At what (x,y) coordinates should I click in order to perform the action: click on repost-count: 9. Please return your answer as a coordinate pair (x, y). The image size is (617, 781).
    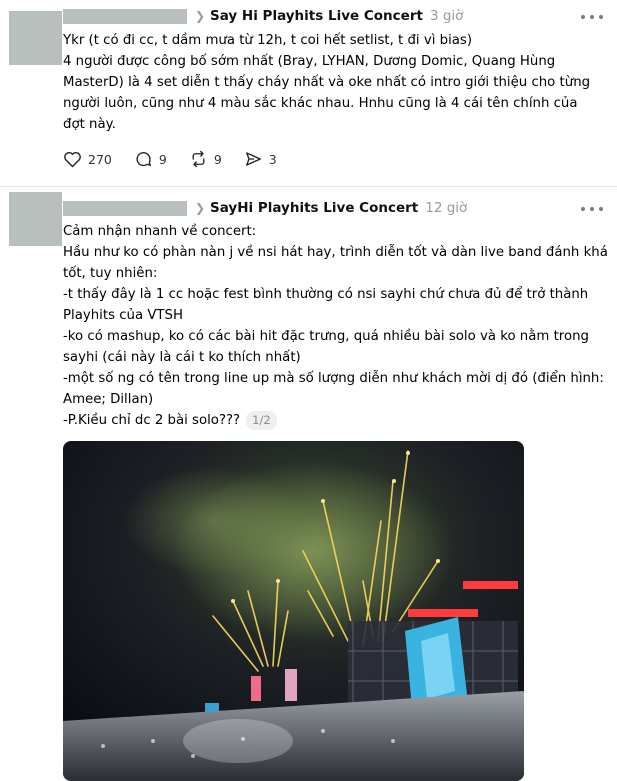
    Looking at the image, I should click on (217, 159).